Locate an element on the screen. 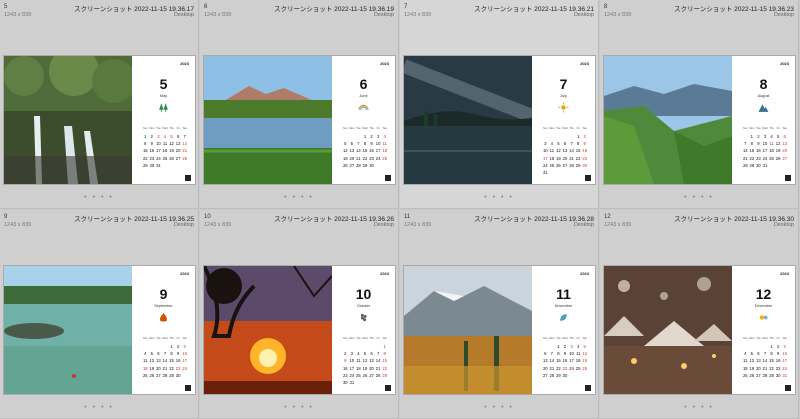 The height and width of the screenshot is (419, 800). calendar-day: 18 is located at coordinates (552, 158).